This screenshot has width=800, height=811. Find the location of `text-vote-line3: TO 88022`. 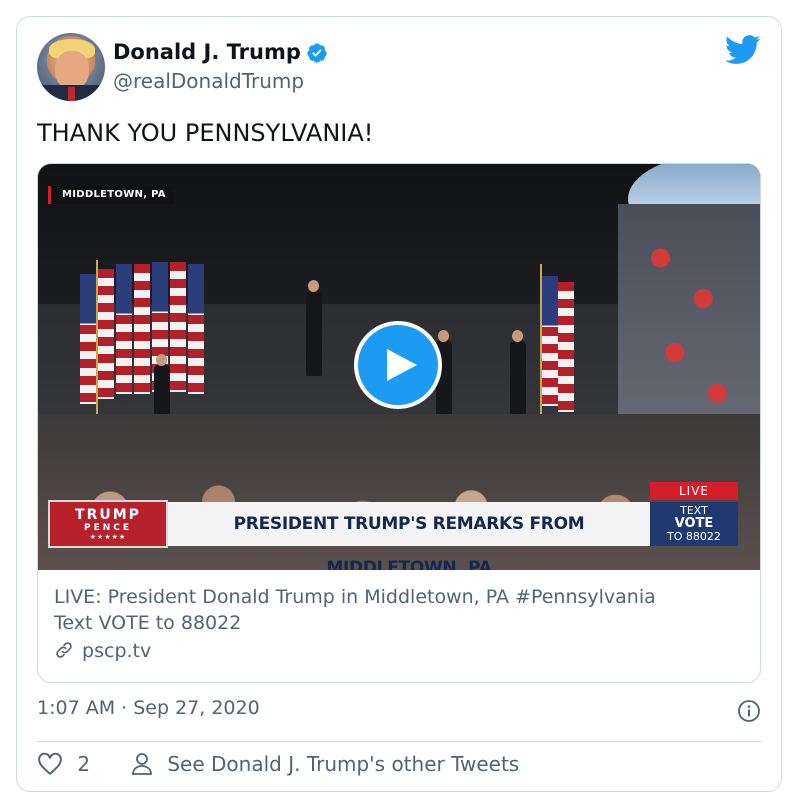

text-vote-line3: TO 88022 is located at coordinates (694, 536).